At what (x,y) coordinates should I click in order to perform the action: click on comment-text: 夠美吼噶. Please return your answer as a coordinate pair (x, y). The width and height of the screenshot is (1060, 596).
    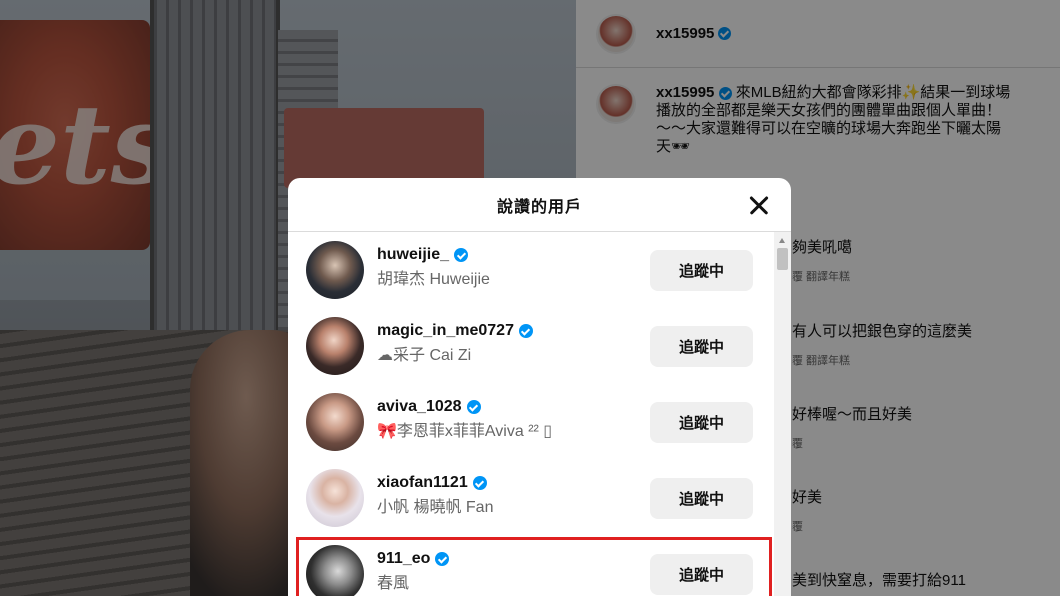
    Looking at the image, I should click on (822, 247).